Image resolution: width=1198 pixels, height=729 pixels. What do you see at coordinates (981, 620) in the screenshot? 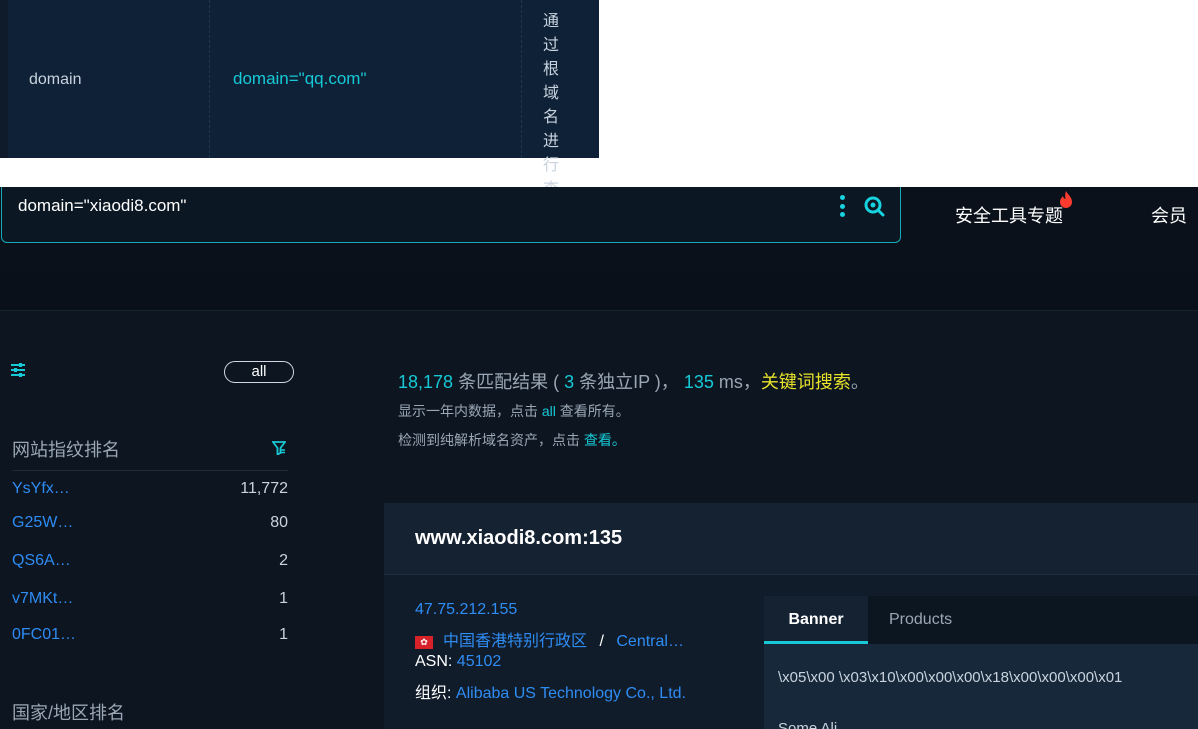
I see `result-tabs: Banner Products` at bounding box center [981, 620].